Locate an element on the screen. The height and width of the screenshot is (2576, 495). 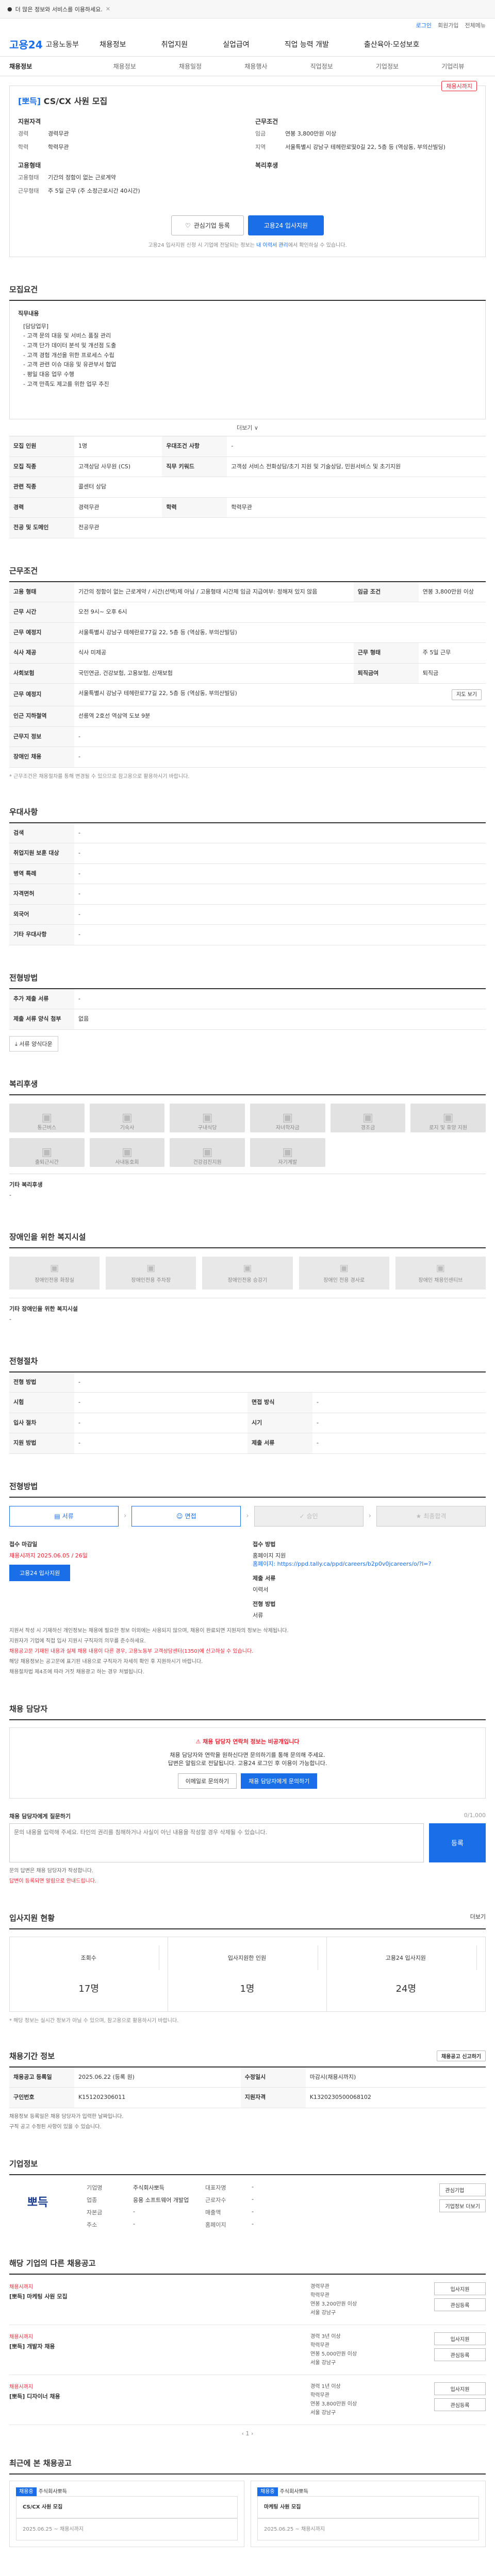
section-title: 해당 기업의 다른 채용공고 is located at coordinates (247, 2266).